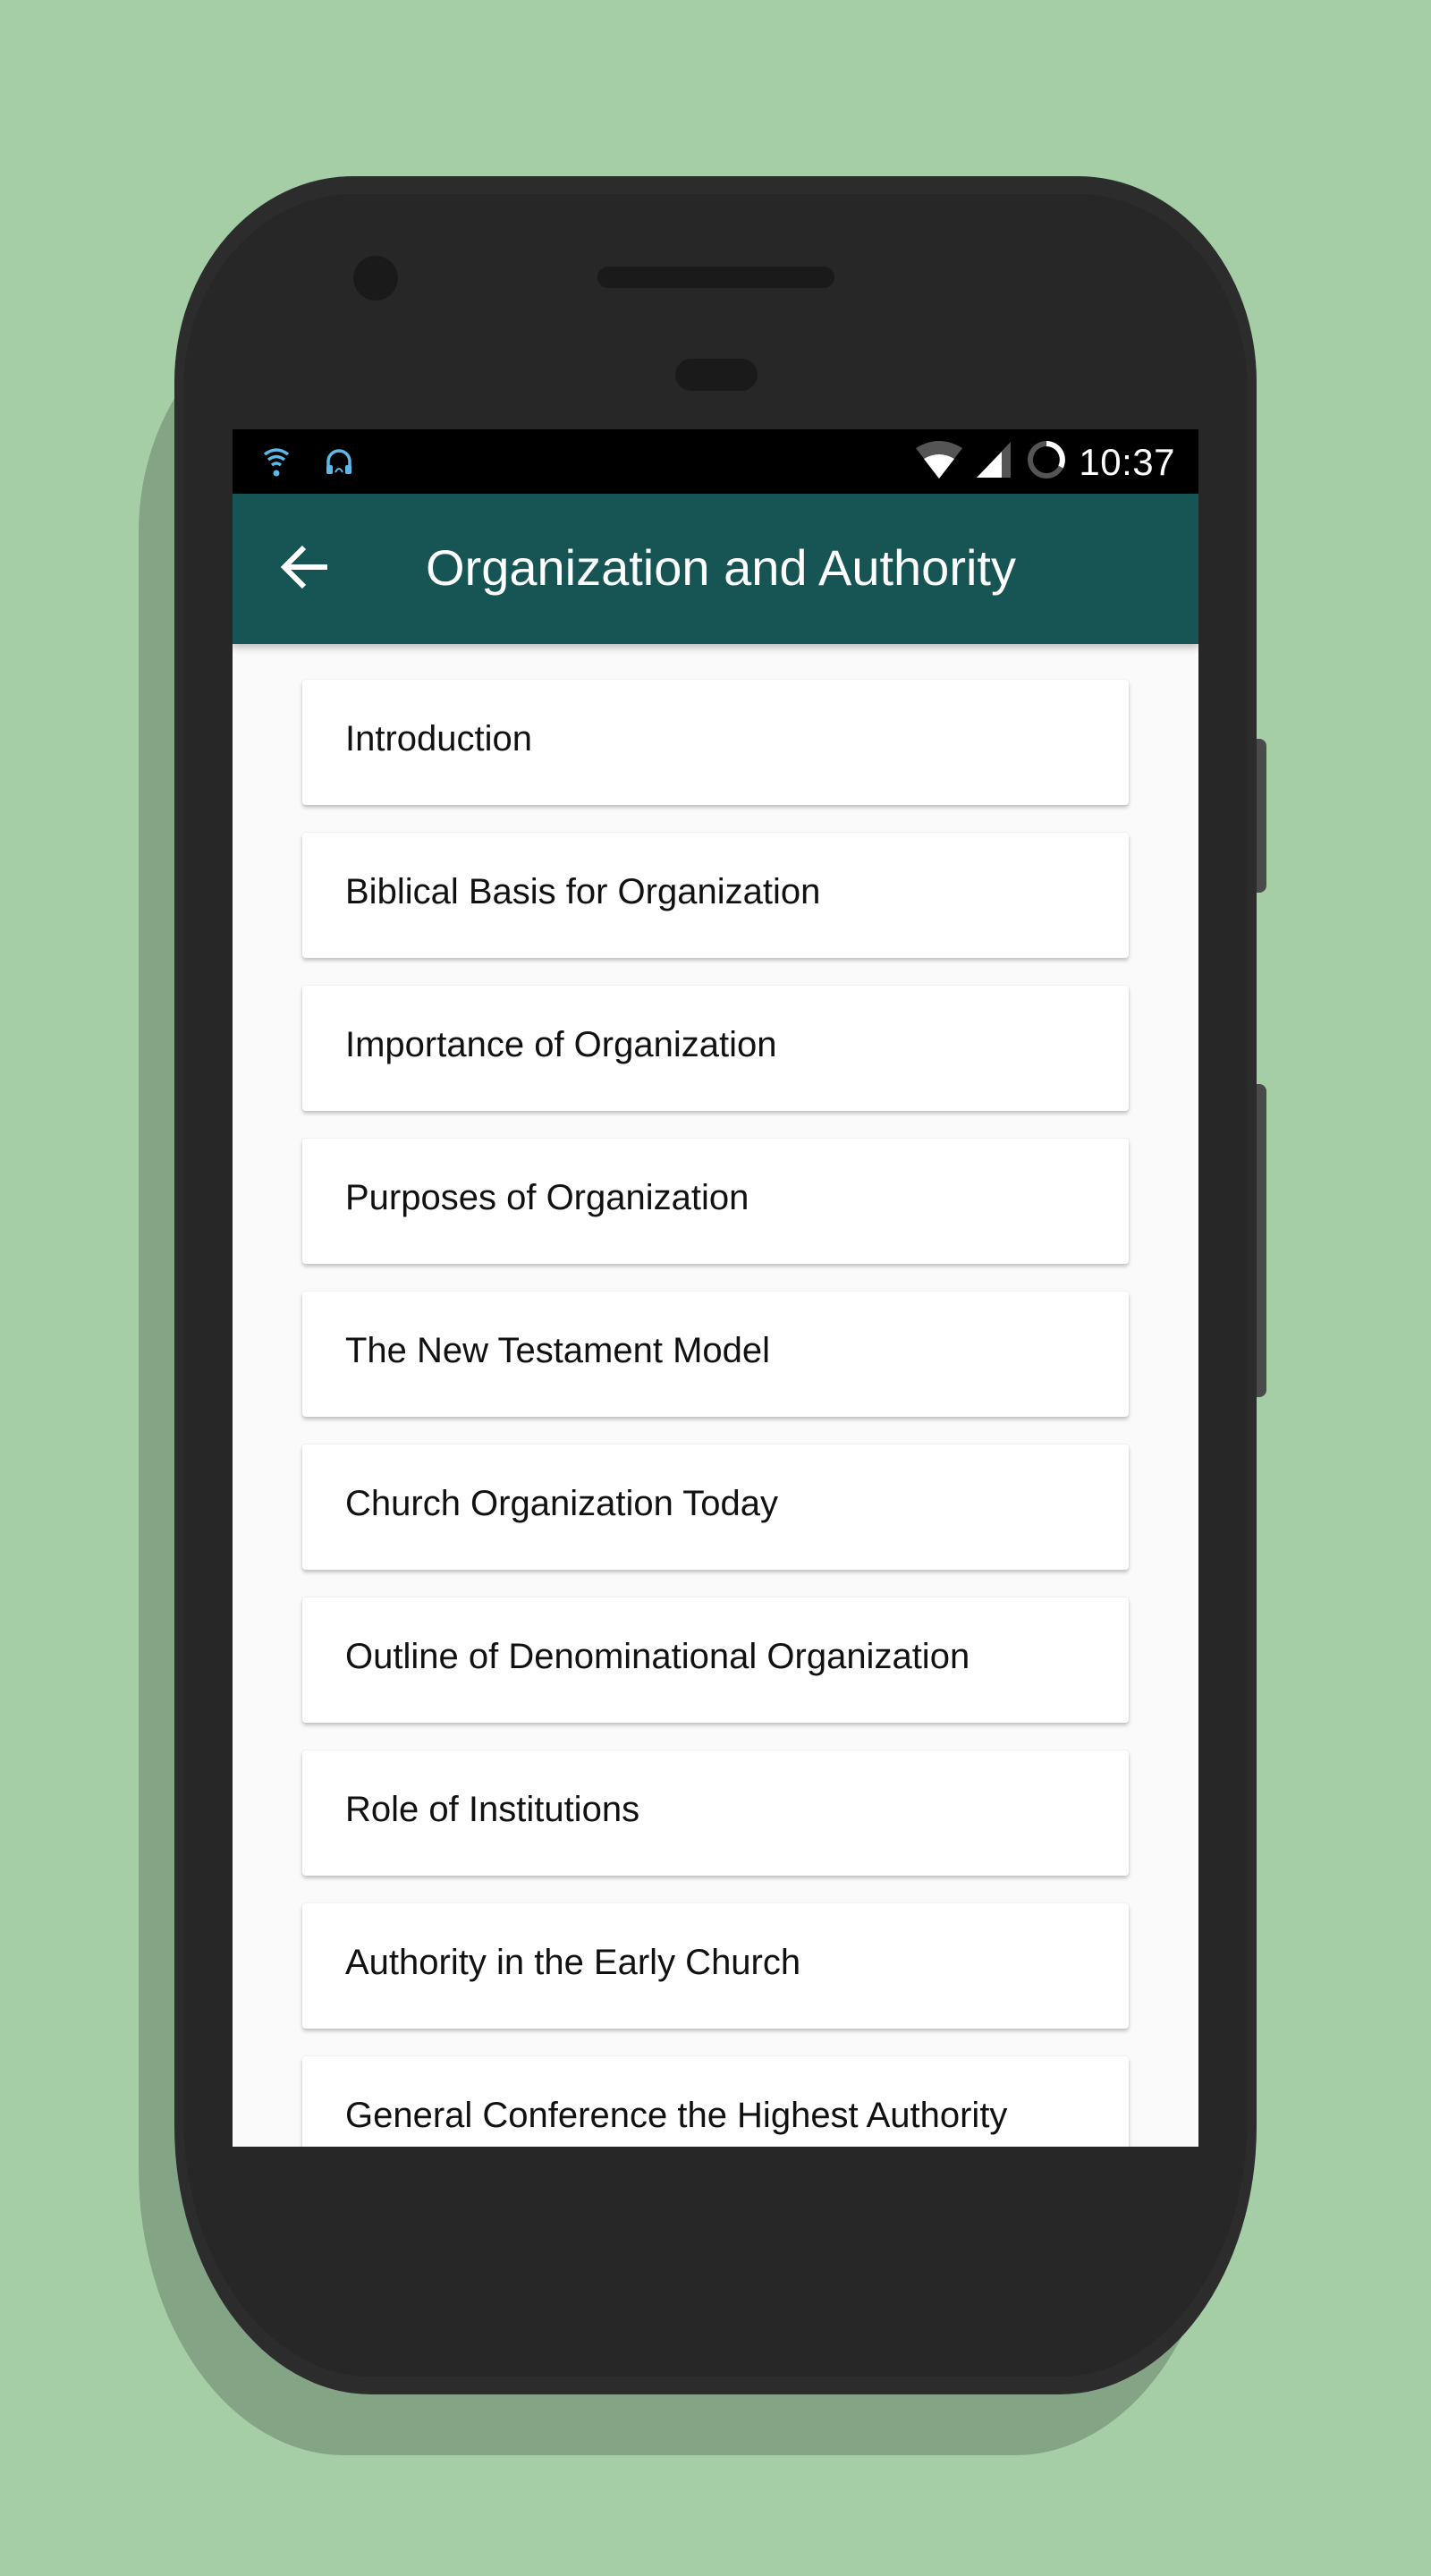 The width and height of the screenshot is (1431, 2576). What do you see at coordinates (716, 461) in the screenshot?
I see `status-bar: 10:37` at bounding box center [716, 461].